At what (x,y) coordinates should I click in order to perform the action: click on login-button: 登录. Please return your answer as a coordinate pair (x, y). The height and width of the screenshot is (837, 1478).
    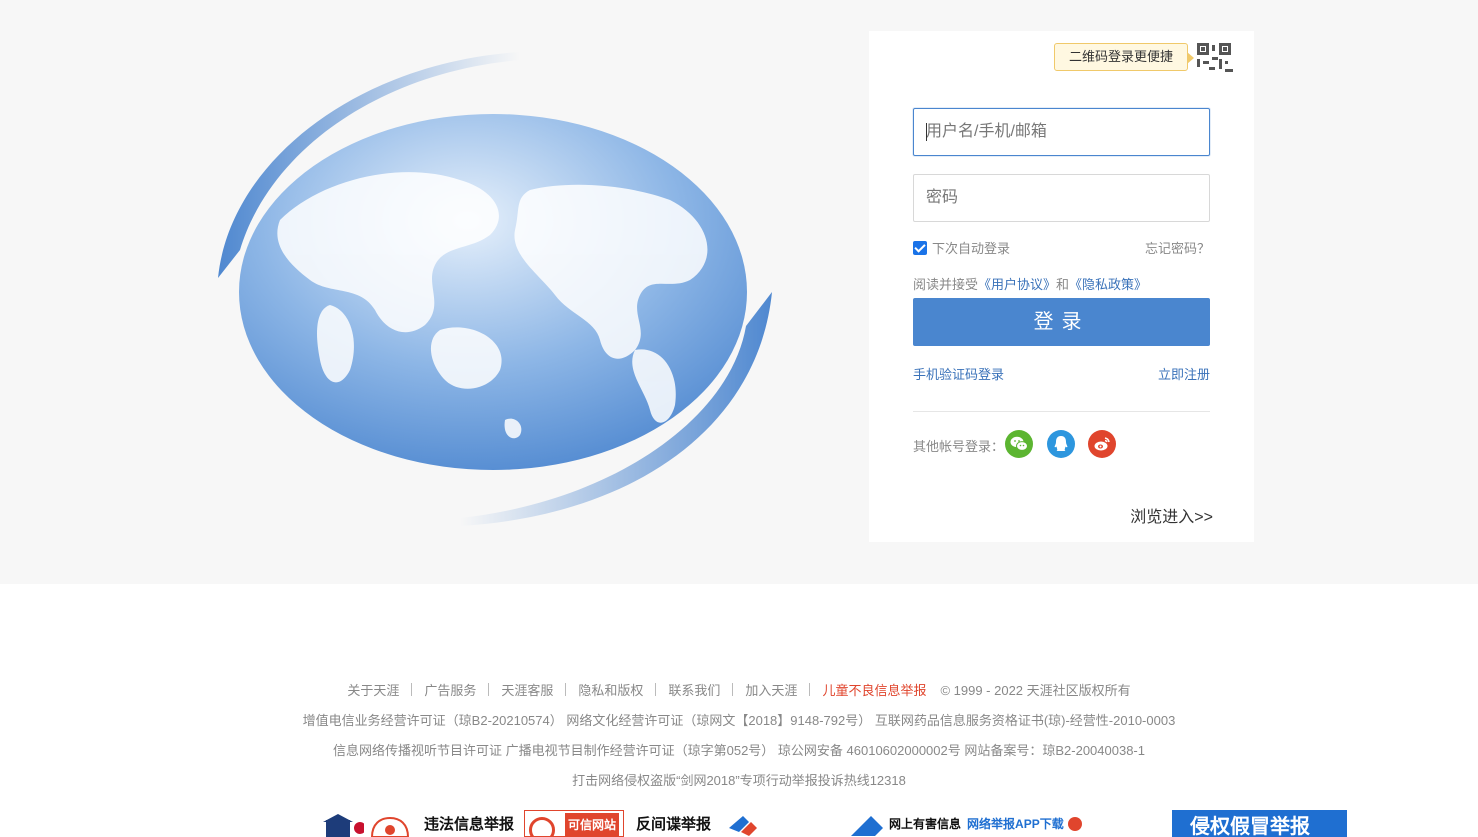
    Looking at the image, I should click on (1061, 322).